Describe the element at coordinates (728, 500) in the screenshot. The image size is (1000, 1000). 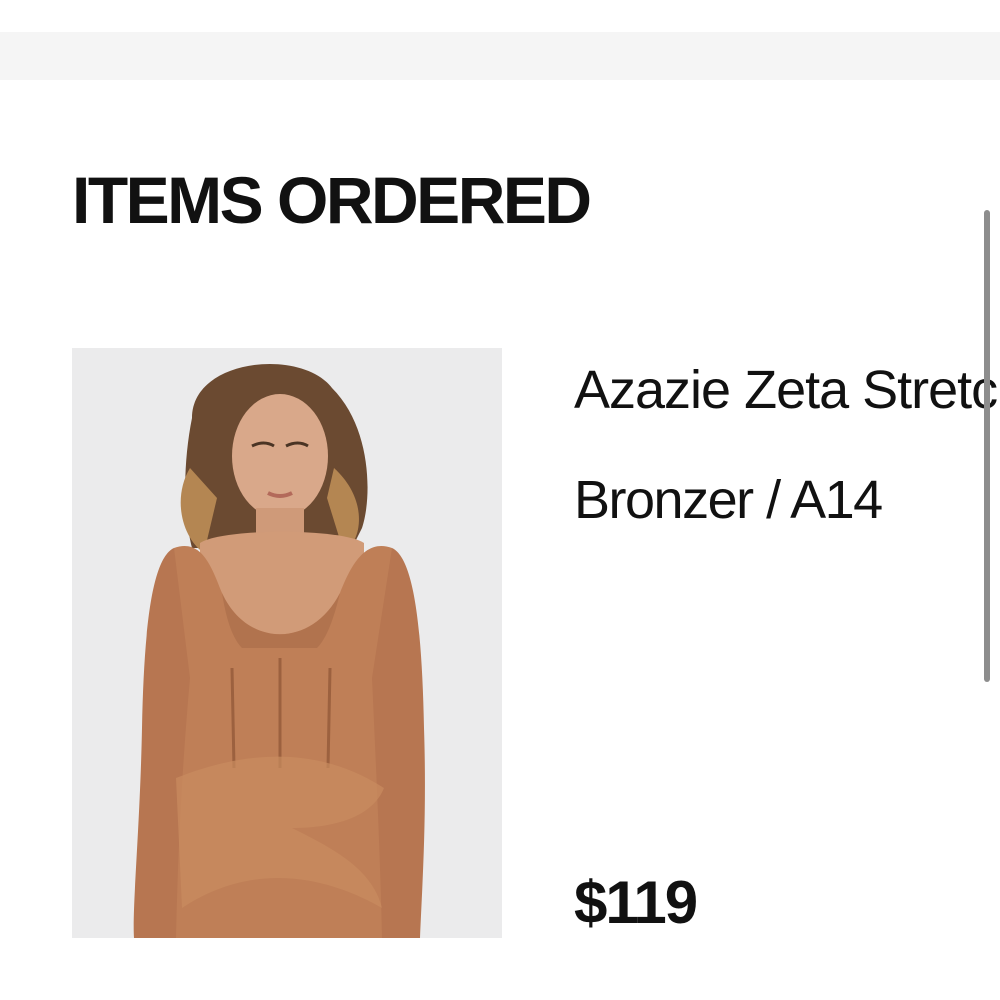
I see `product-variant: Bronzer / A14` at that location.